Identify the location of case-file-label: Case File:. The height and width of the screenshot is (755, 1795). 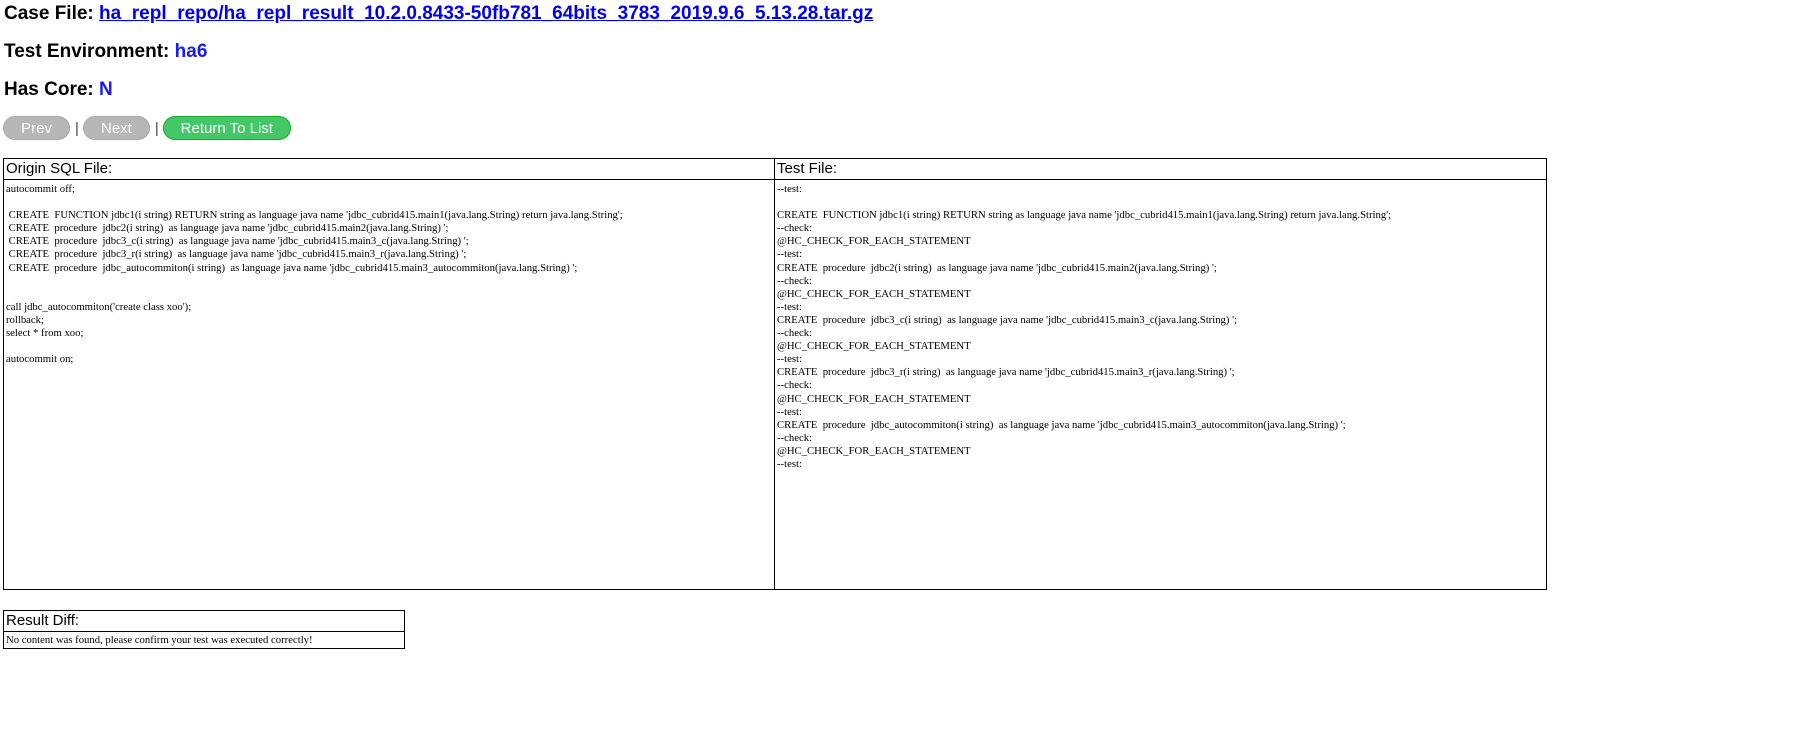
(49, 13).